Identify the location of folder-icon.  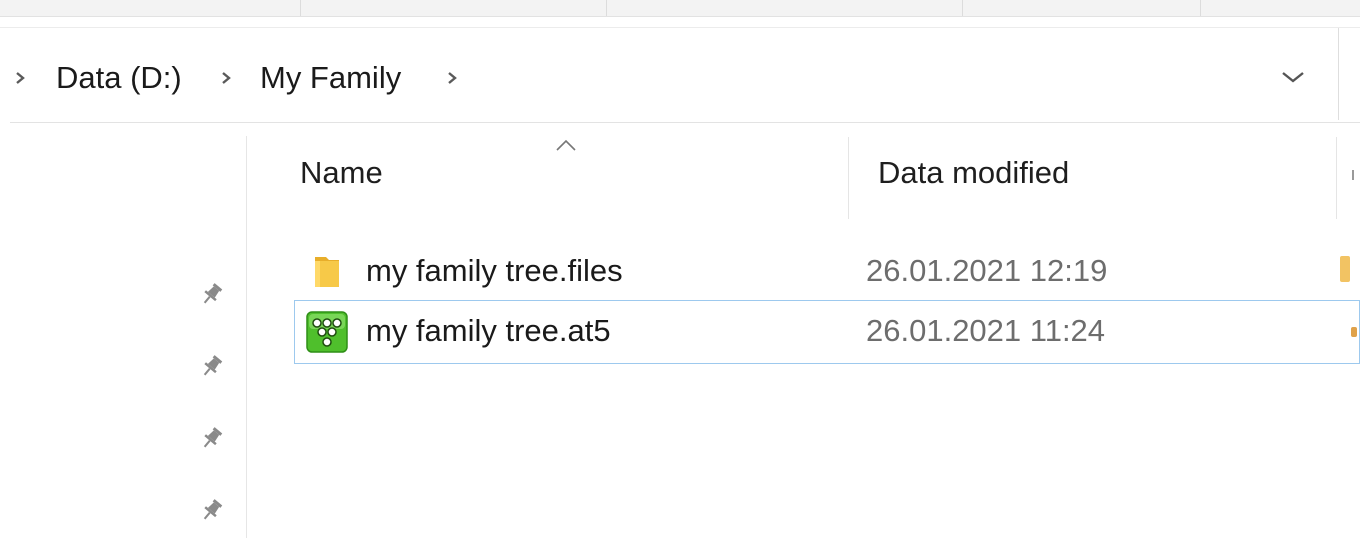
(327, 272).